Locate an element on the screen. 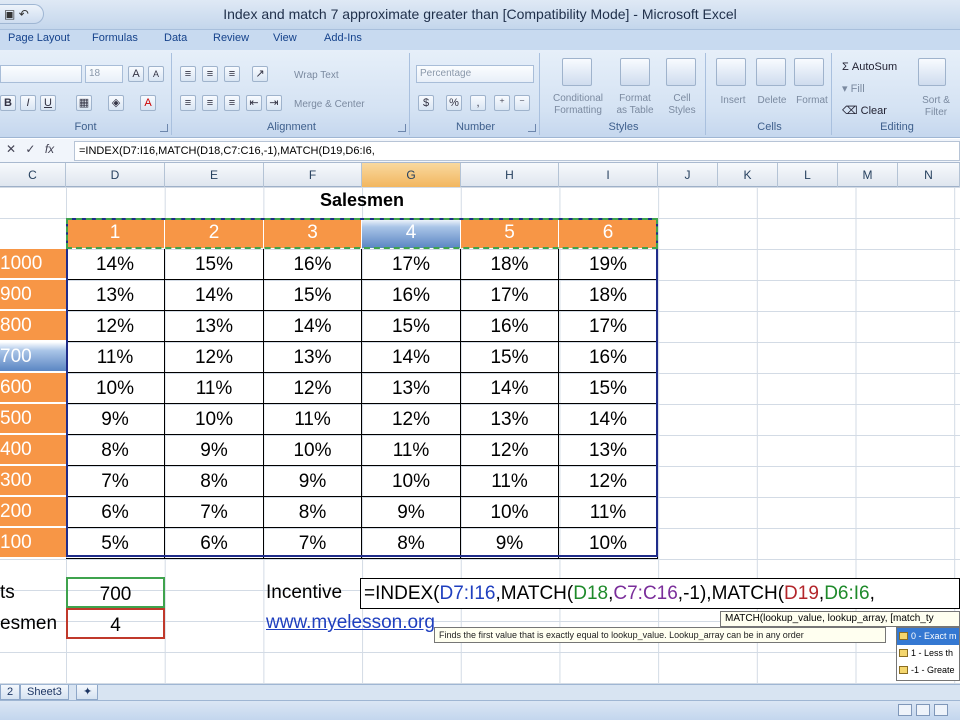 The image size is (960, 720). incentive-cell: 15% is located at coordinates (510, 357).